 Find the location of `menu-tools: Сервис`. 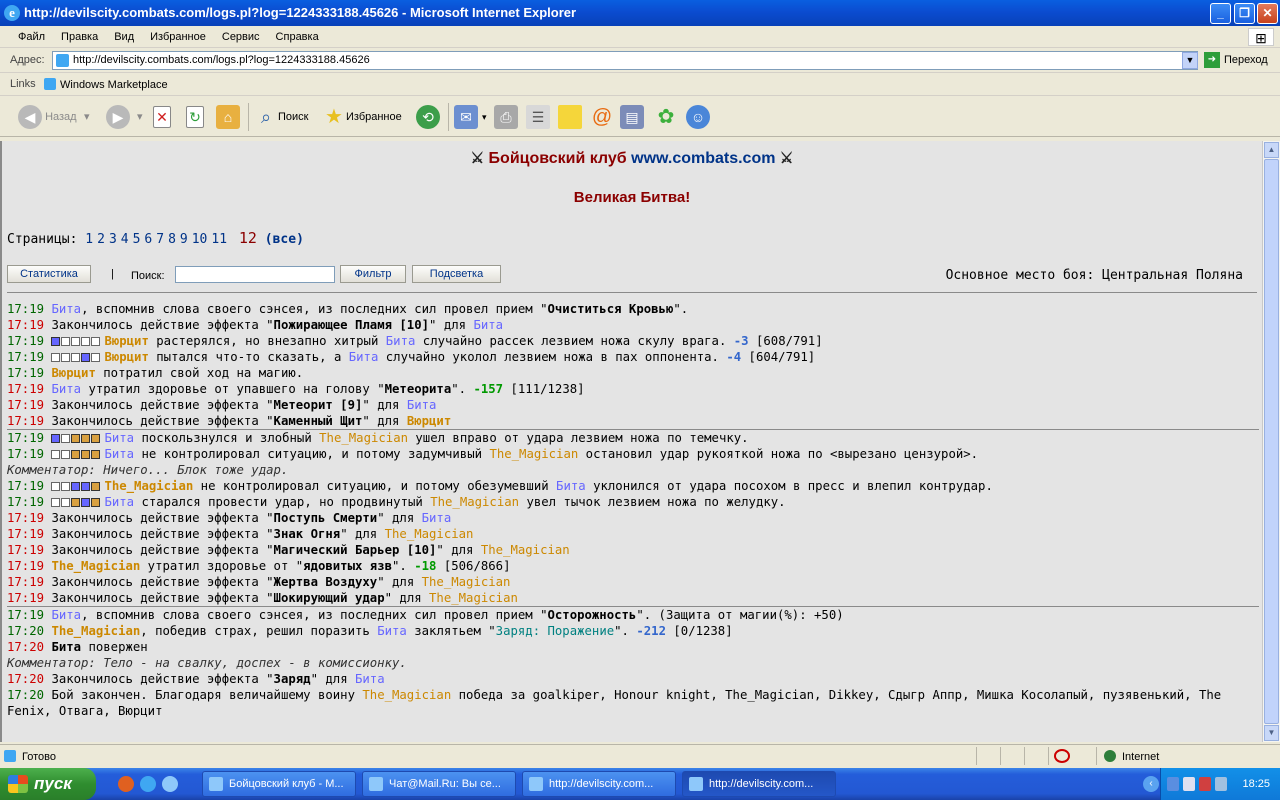

menu-tools: Сервис is located at coordinates (241, 37).